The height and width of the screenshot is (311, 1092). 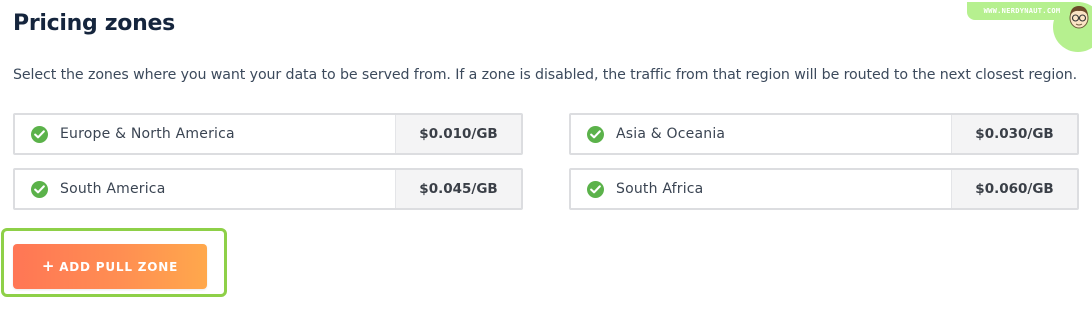 I want to click on zone-card-europe-north-america: Europe & North America $0.010/GB, so click(x=268, y=134).